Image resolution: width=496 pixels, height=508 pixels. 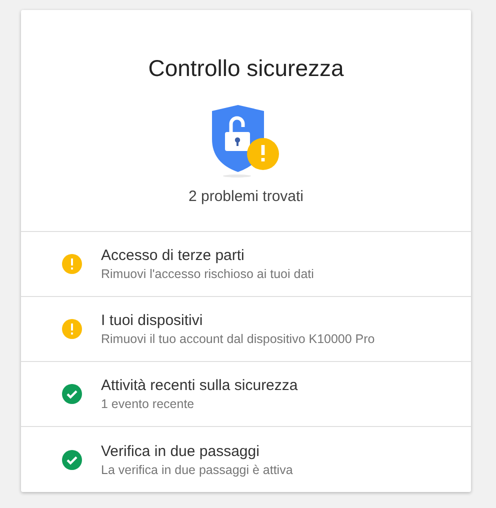 What do you see at coordinates (246, 329) in the screenshot?
I see `security-item: I tuoi dispositivi Rimuovi il tuo account dal dispositivo K10000 Pro` at bounding box center [246, 329].